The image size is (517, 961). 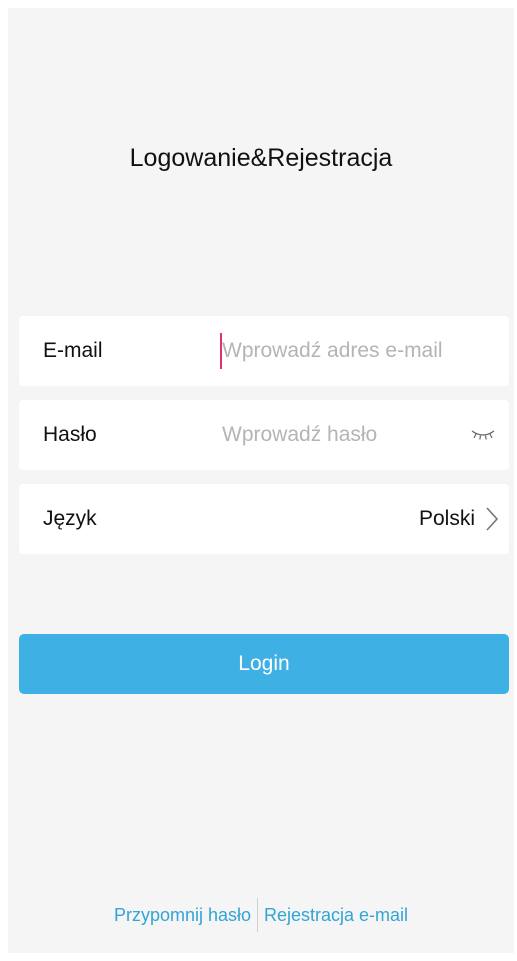 What do you see at coordinates (483, 434) in the screenshot?
I see `eye-closed-icon` at bounding box center [483, 434].